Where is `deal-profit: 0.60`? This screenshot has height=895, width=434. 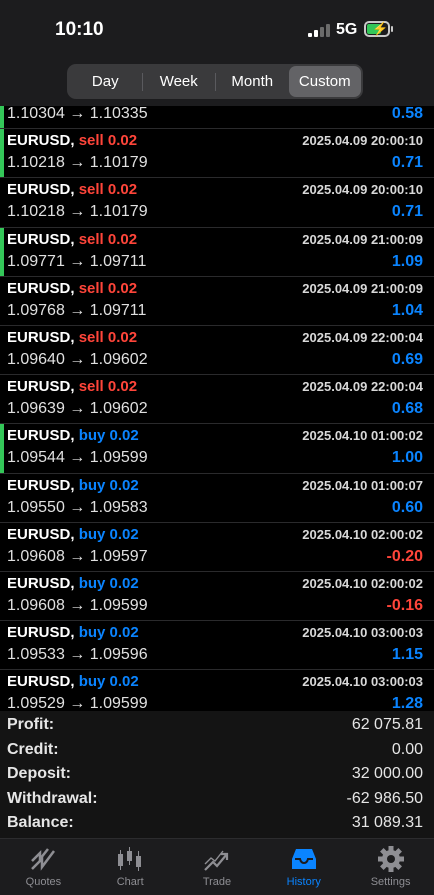 deal-profit: 0.60 is located at coordinates (407, 507).